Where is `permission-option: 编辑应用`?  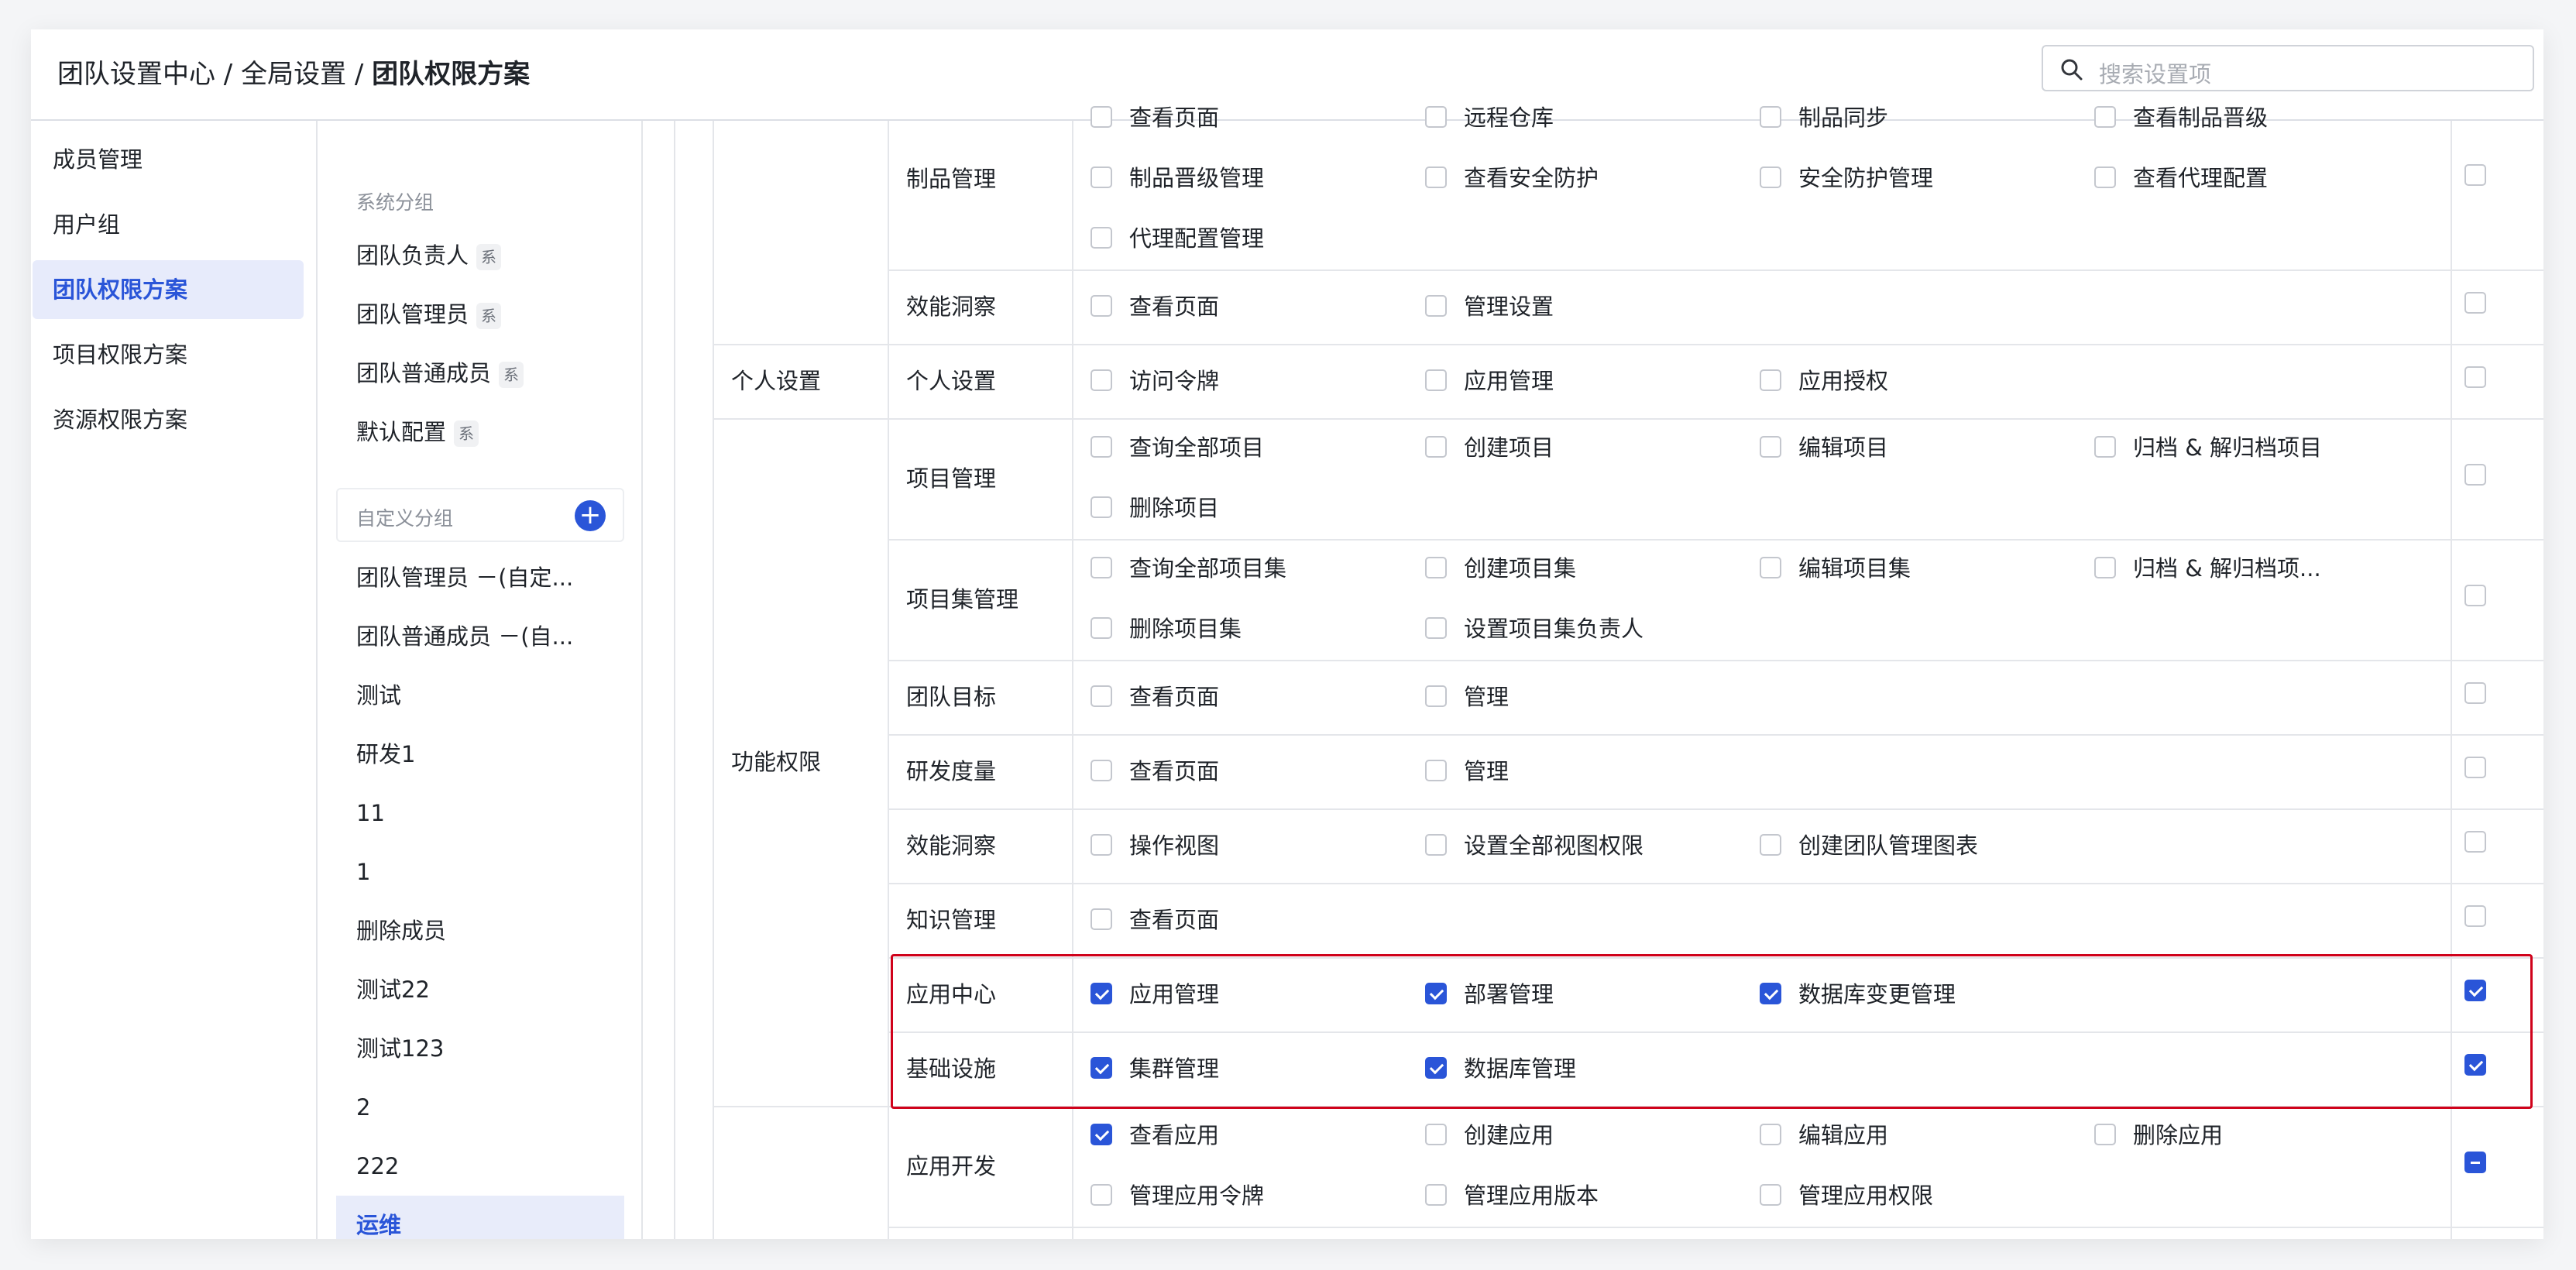
permission-option: 编辑应用 is located at coordinates (1824, 1135).